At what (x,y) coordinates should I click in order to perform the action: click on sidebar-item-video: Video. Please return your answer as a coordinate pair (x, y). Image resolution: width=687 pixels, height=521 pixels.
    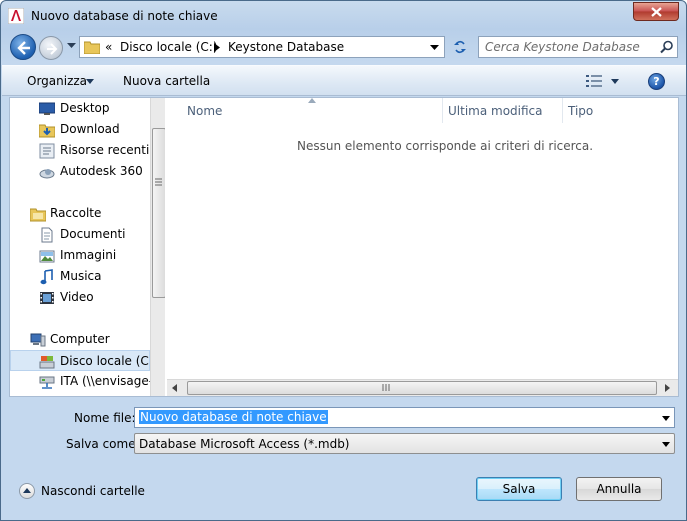
    Looking at the image, I should click on (80, 297).